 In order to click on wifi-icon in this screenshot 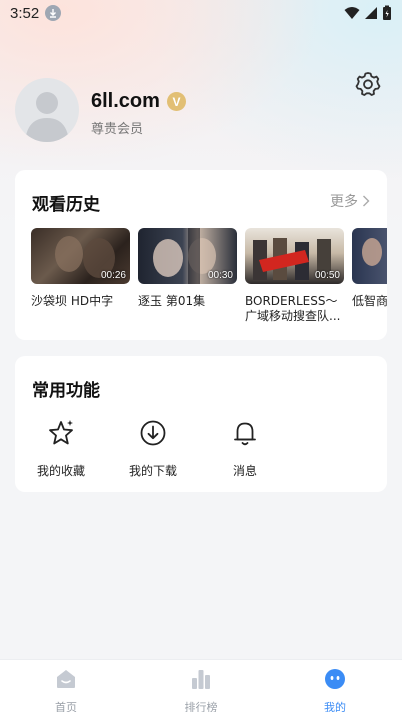, I will do `click(352, 13)`.